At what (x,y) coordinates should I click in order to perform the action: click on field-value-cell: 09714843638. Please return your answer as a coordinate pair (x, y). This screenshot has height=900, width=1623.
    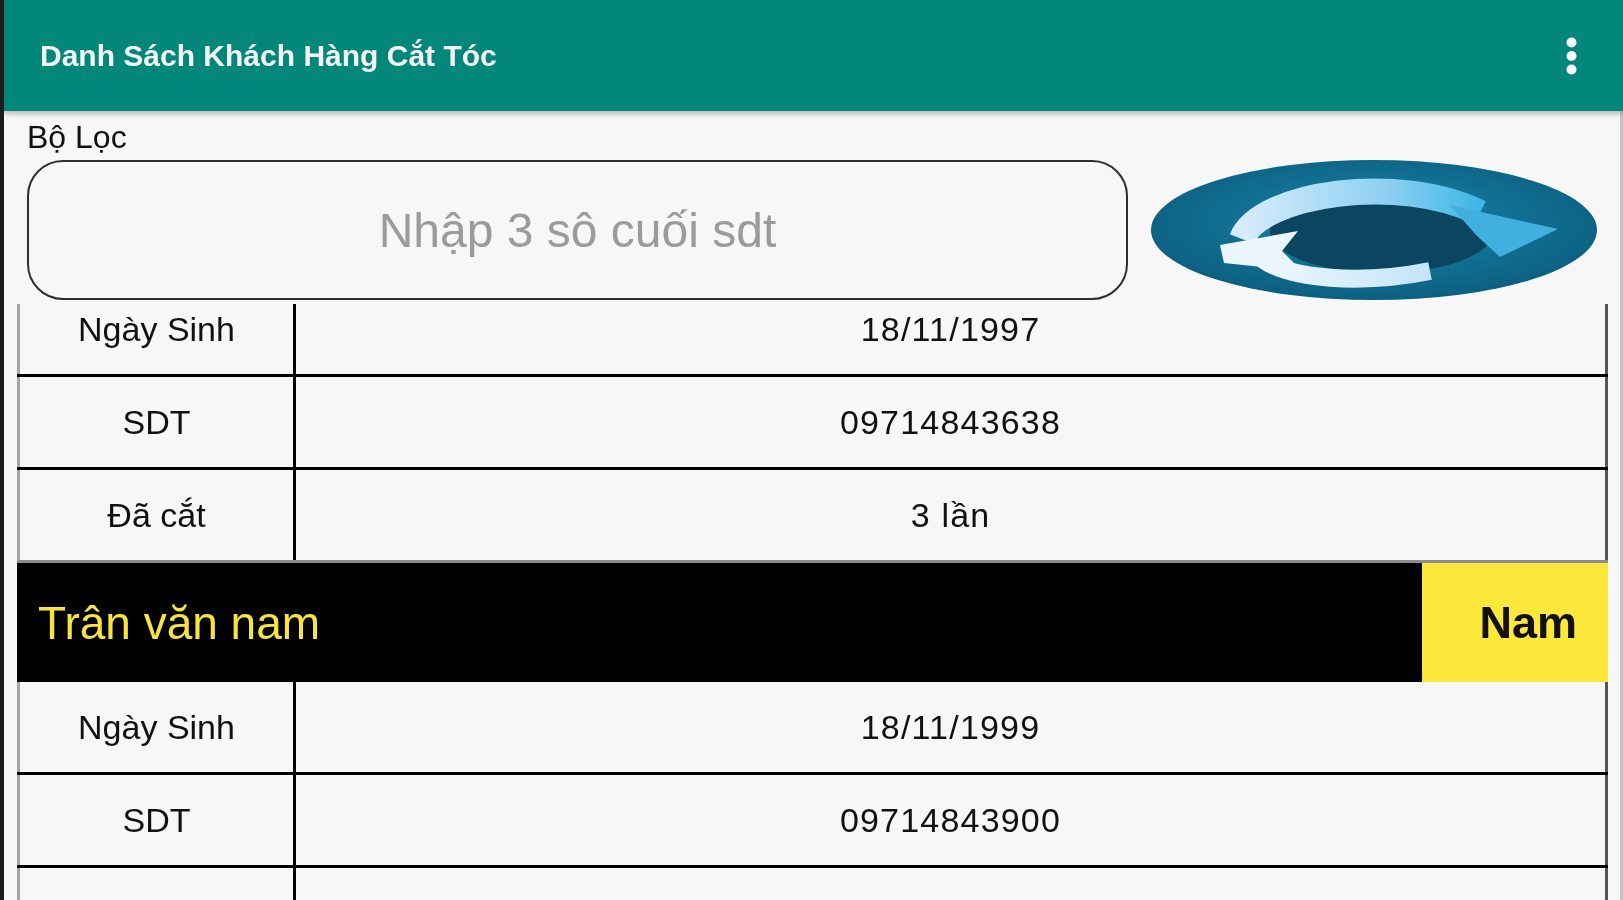
    Looking at the image, I should click on (952, 422).